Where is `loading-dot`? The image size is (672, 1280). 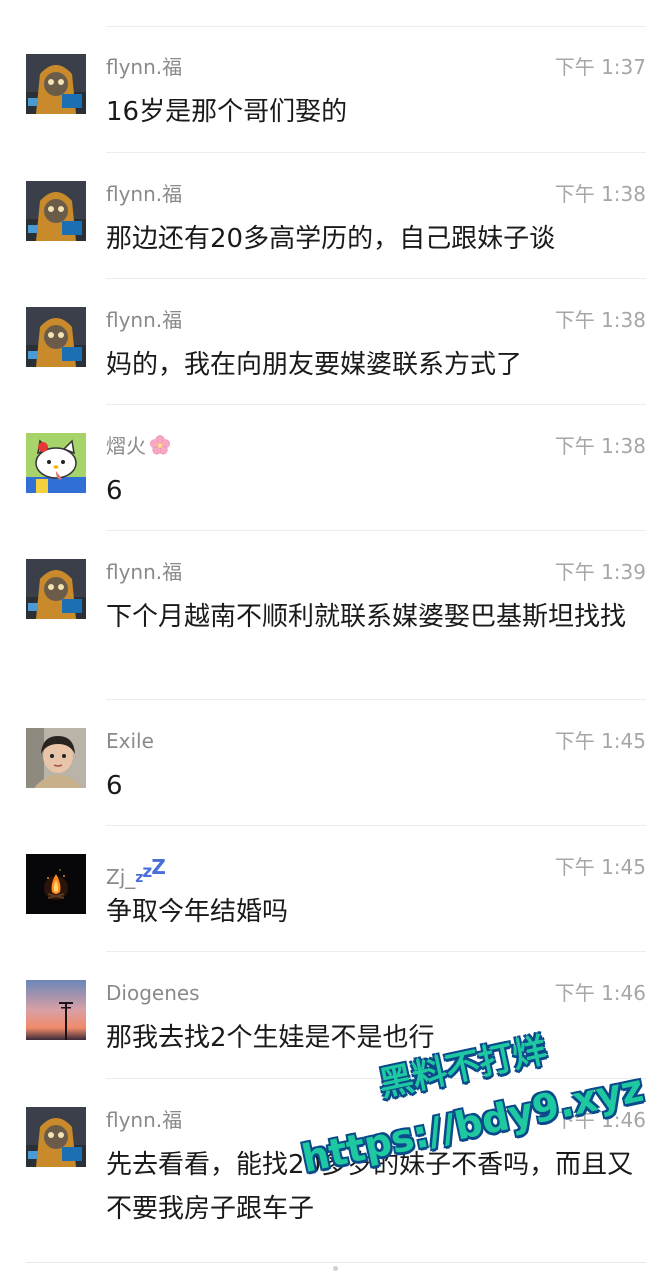 loading-dot is located at coordinates (335, 1268).